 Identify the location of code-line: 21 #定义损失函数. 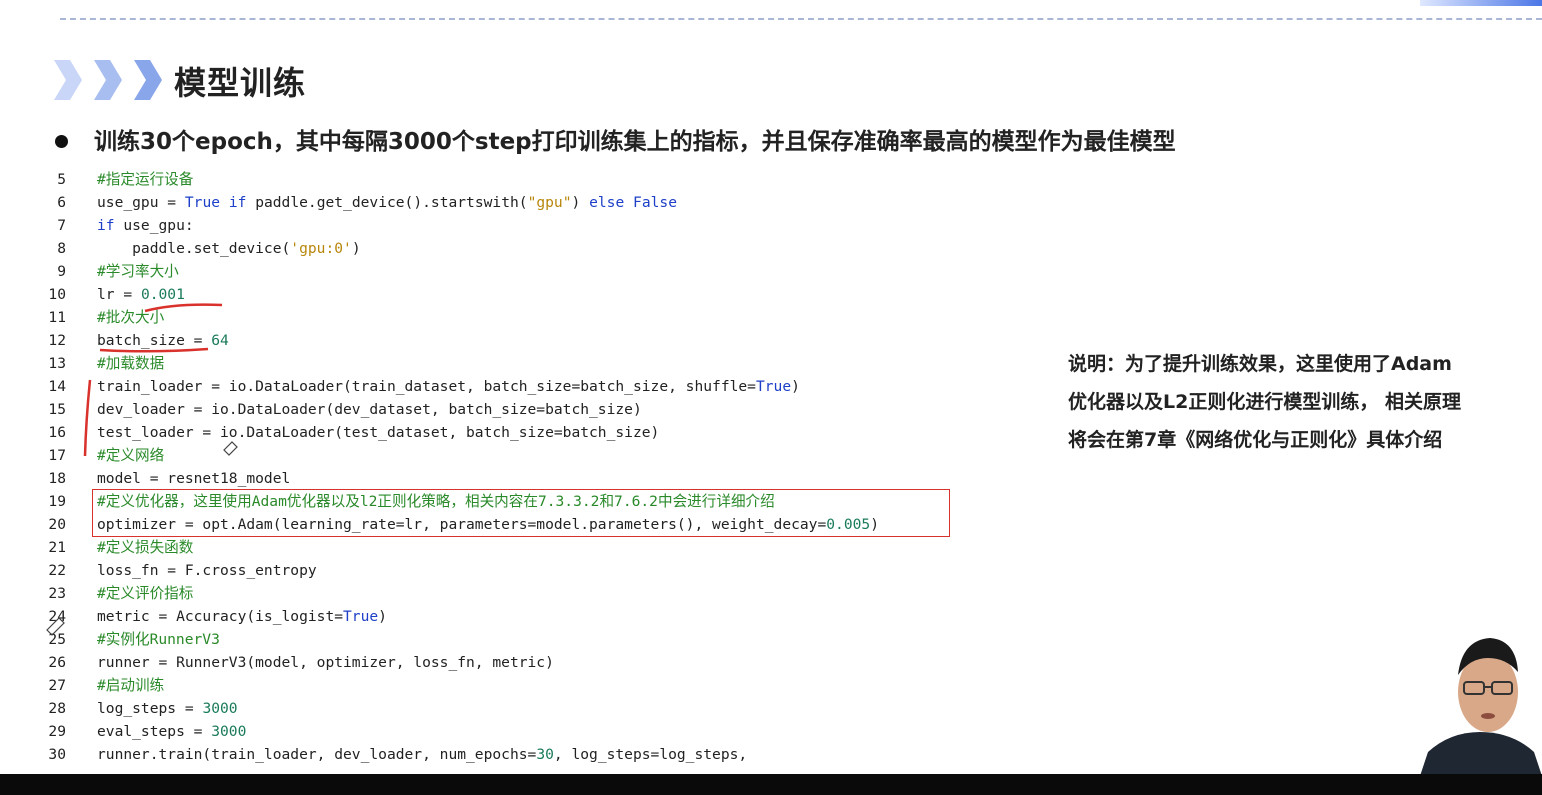
(540, 547).